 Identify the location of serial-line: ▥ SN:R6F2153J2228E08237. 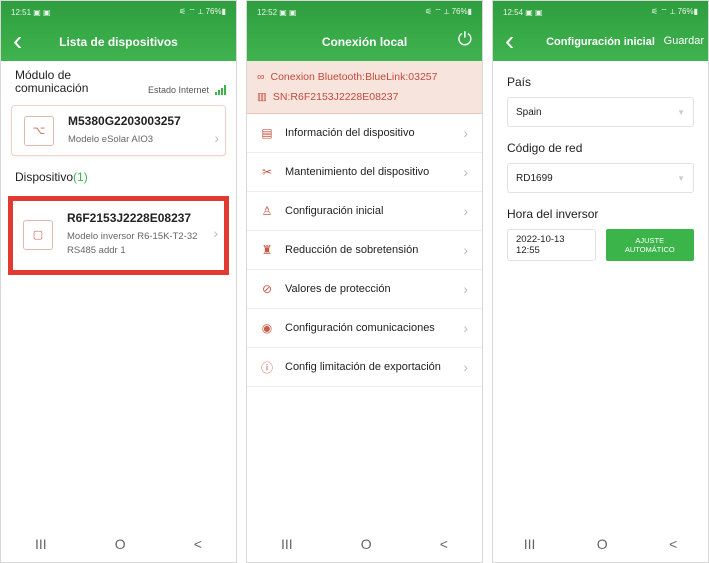
(364, 97).